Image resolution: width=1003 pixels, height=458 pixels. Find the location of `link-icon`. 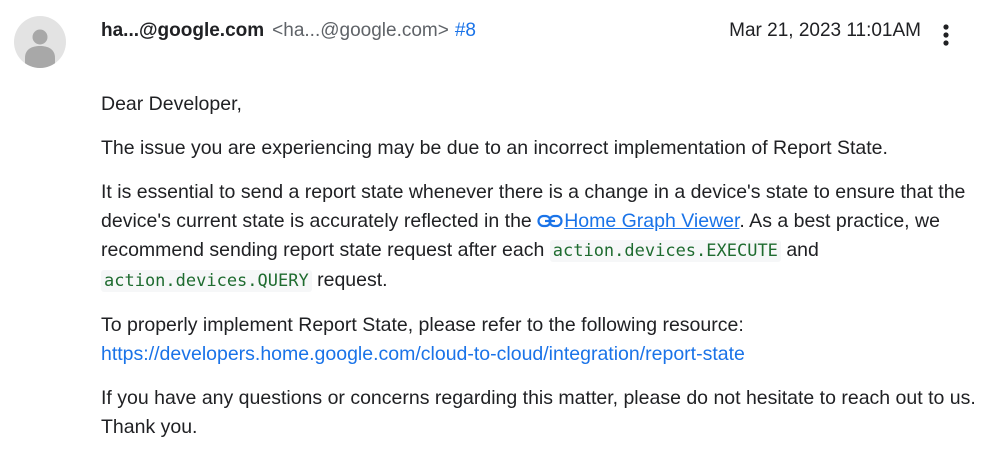

link-icon is located at coordinates (550, 221).